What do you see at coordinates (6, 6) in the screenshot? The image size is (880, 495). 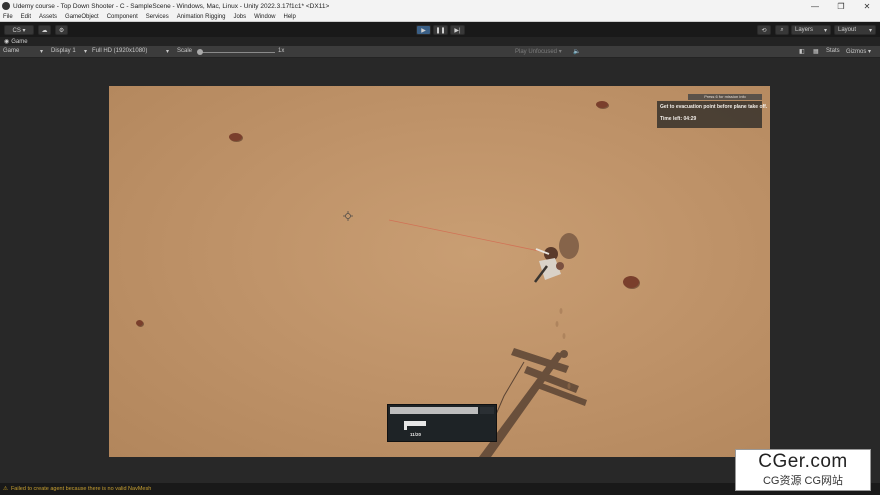 I see `unity-logo-icon` at bounding box center [6, 6].